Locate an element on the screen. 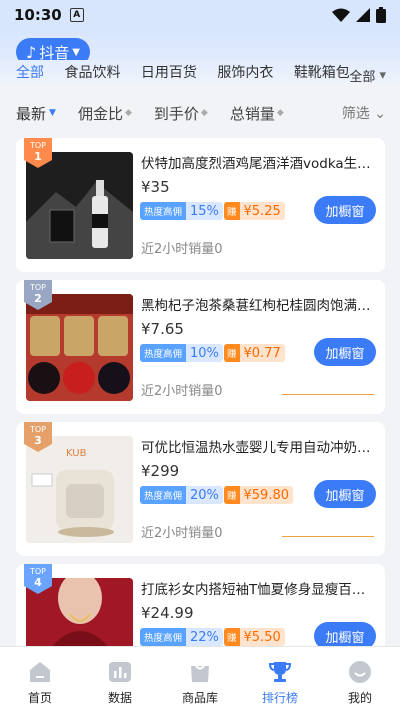 This screenshot has width=400, height=712. status-bar: 10:30 A is located at coordinates (200, 15).